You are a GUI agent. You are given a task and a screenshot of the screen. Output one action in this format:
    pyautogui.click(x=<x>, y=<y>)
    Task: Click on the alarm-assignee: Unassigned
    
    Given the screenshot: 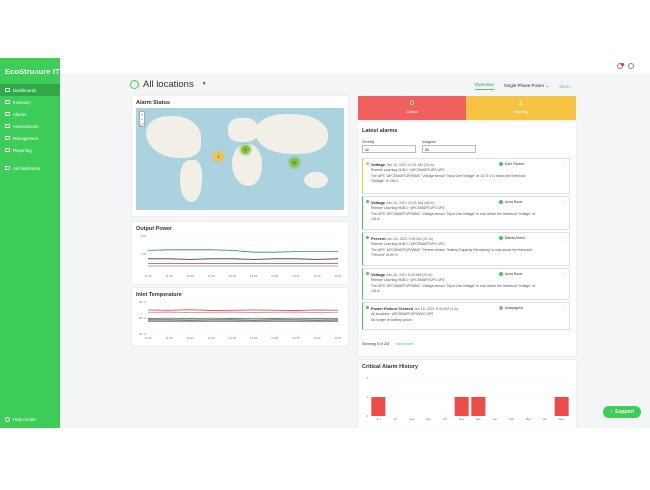 What is the action you would take?
    pyautogui.click(x=511, y=308)
    